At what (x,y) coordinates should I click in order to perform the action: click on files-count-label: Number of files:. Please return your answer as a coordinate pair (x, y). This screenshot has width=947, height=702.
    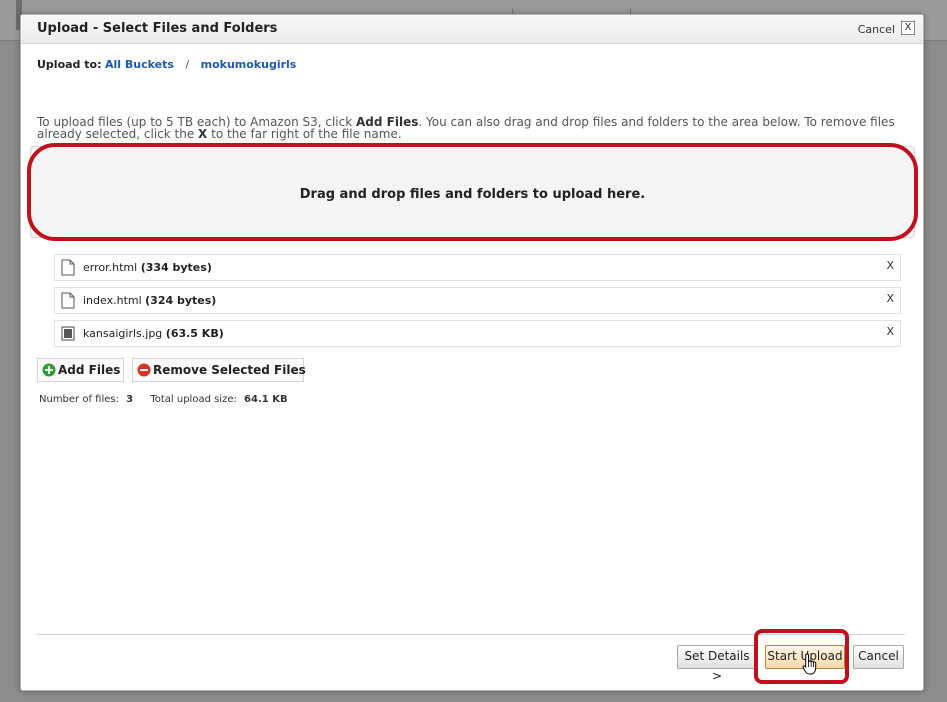
    Looking at the image, I should click on (79, 399).